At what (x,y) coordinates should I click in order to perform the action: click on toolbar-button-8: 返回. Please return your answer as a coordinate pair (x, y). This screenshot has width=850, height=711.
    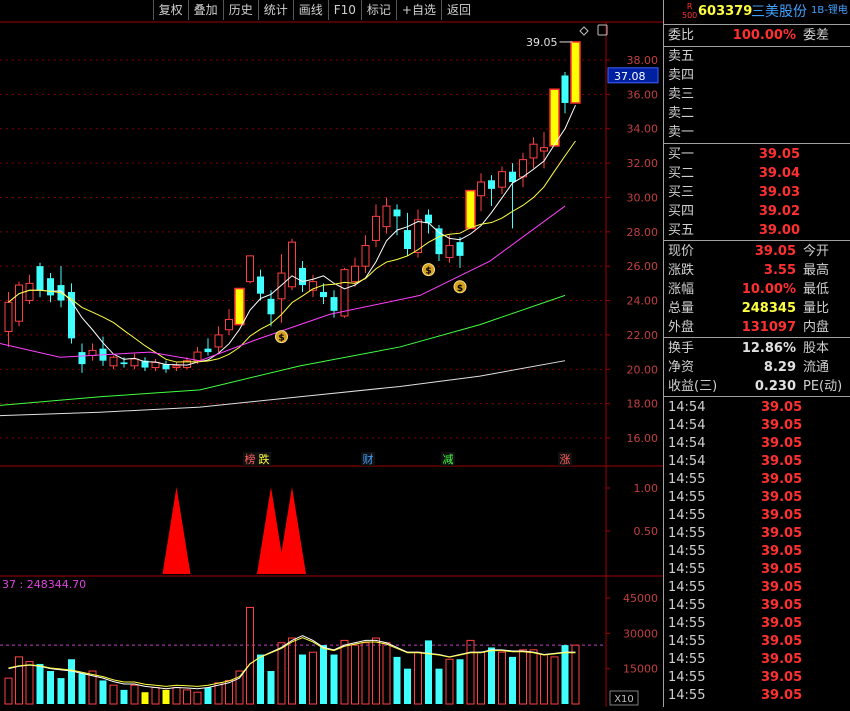
    Looking at the image, I should click on (458, 10).